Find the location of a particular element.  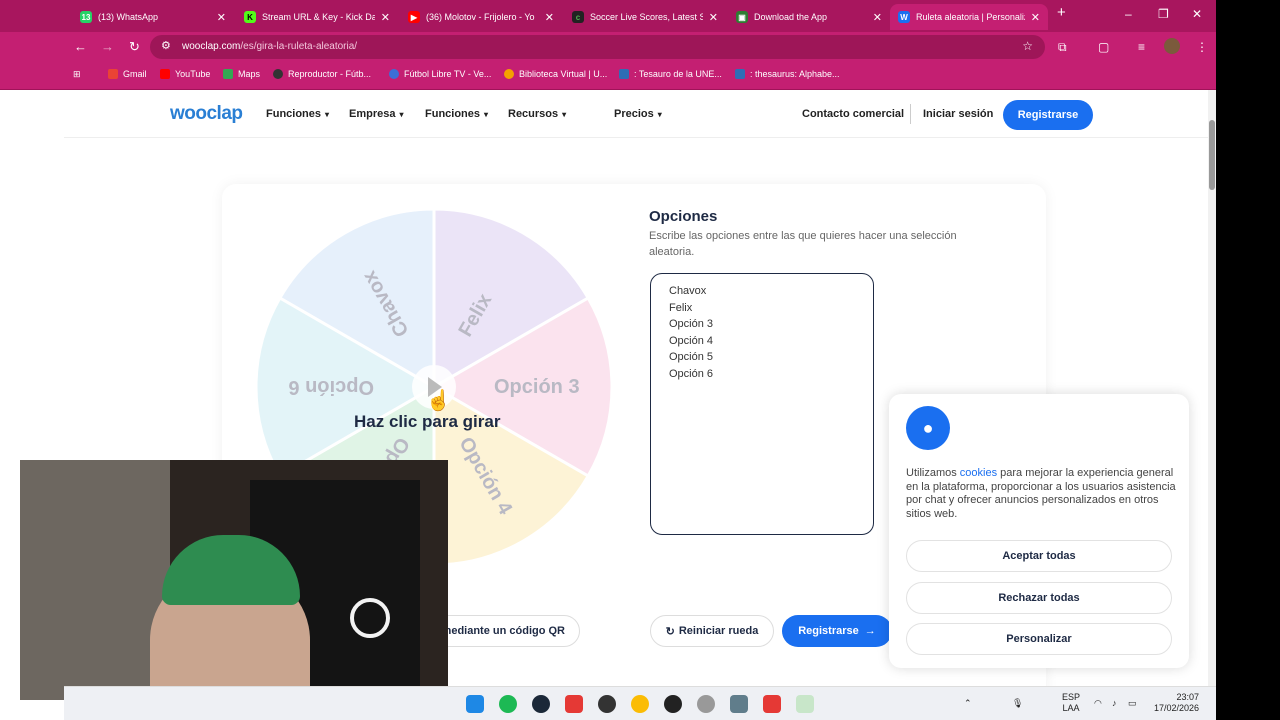

accept-all-button: Aceptar todas is located at coordinates (1039, 556).